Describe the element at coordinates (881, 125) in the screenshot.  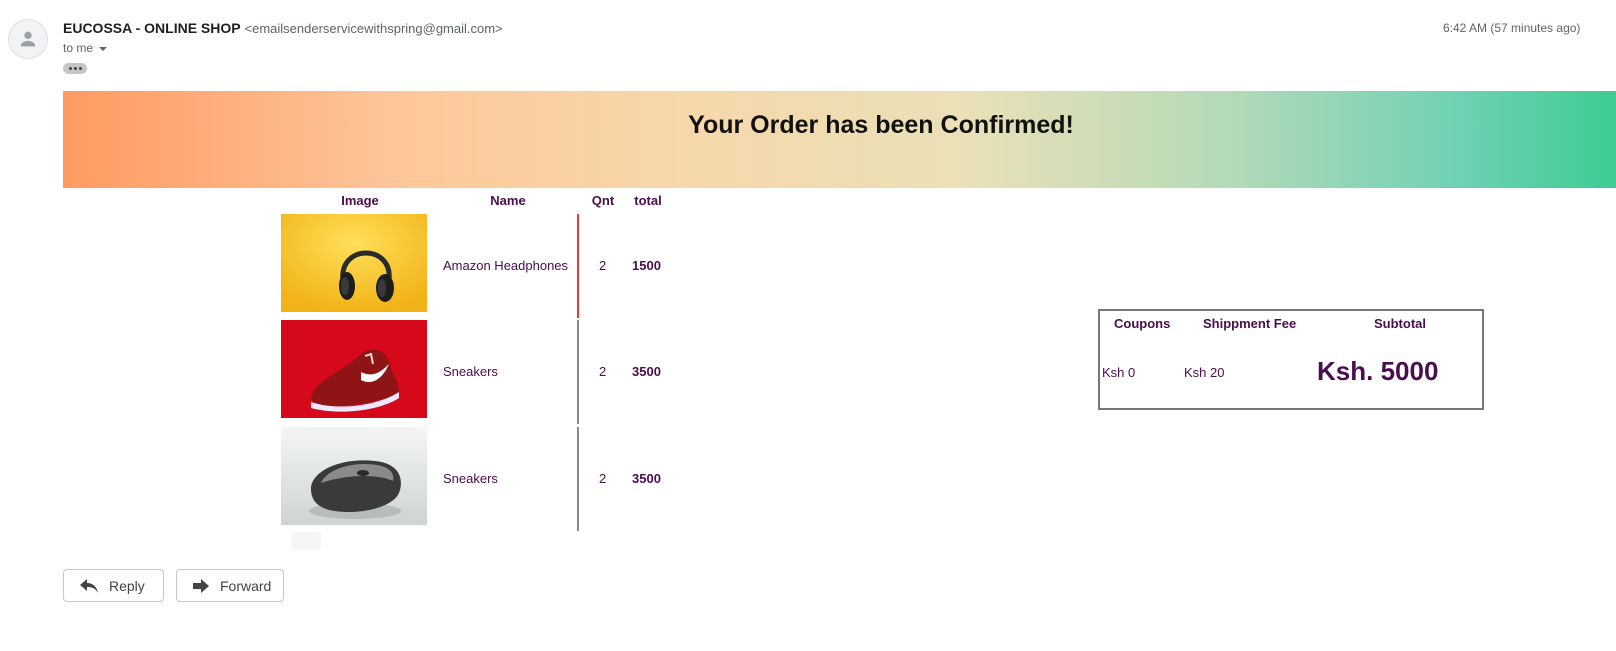
I see `banner-title: Your Order has been Confirmed!` at that location.